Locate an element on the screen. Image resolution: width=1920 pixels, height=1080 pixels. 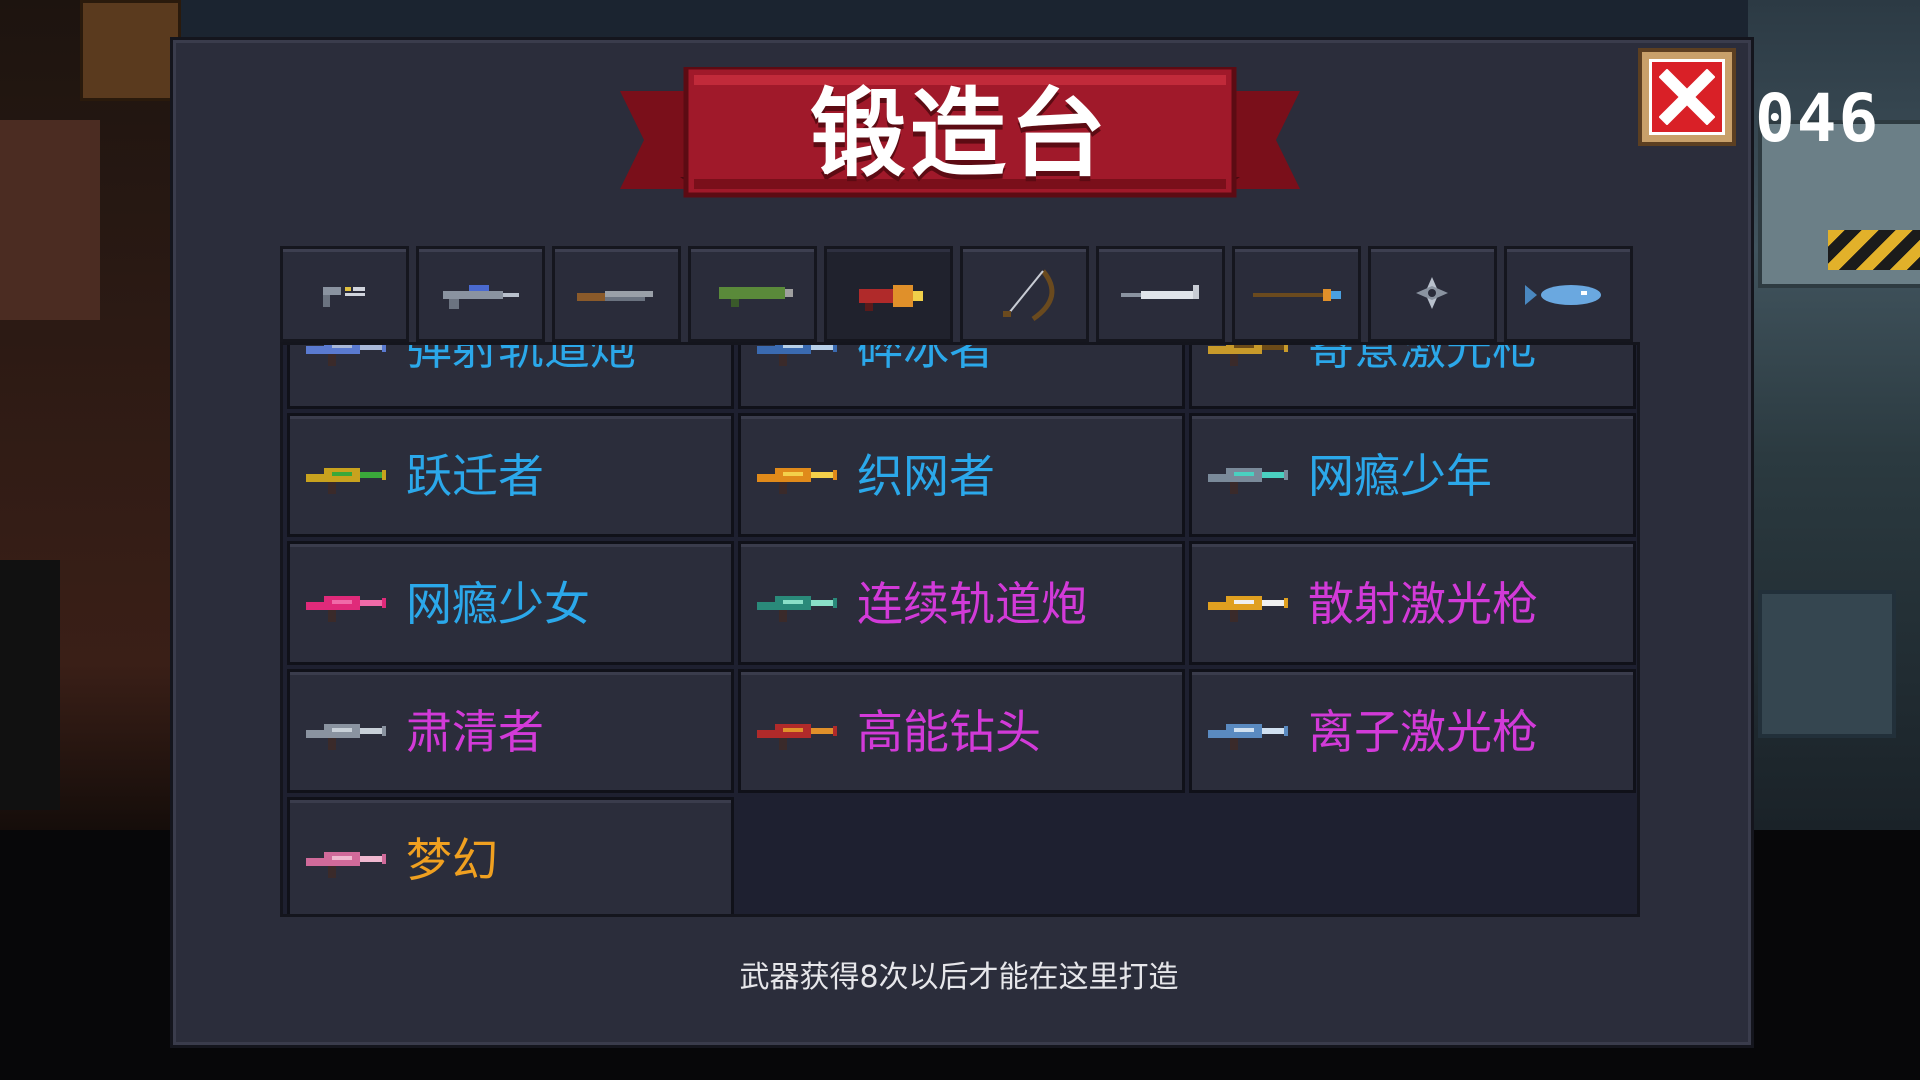
sword-icon is located at coordinates (1160, 292).